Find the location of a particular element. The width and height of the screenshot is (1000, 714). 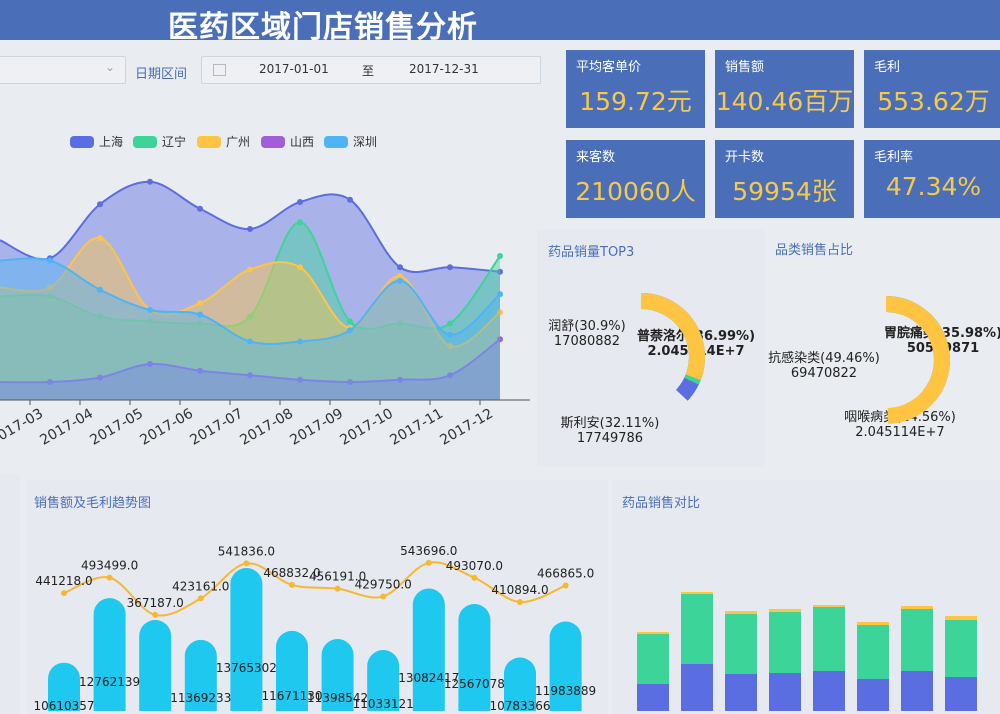

kpi-label: 来客数 is located at coordinates (596, 157).